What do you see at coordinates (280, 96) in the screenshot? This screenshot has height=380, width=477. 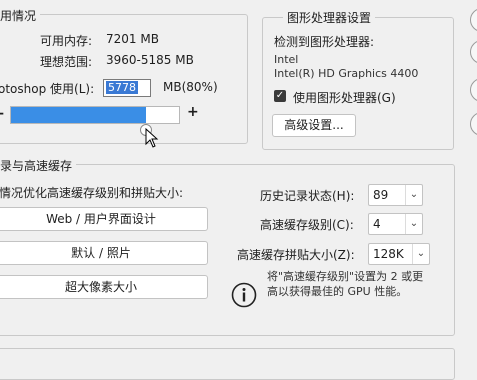 I see `use-gpu-checkbox: ✓` at bounding box center [280, 96].